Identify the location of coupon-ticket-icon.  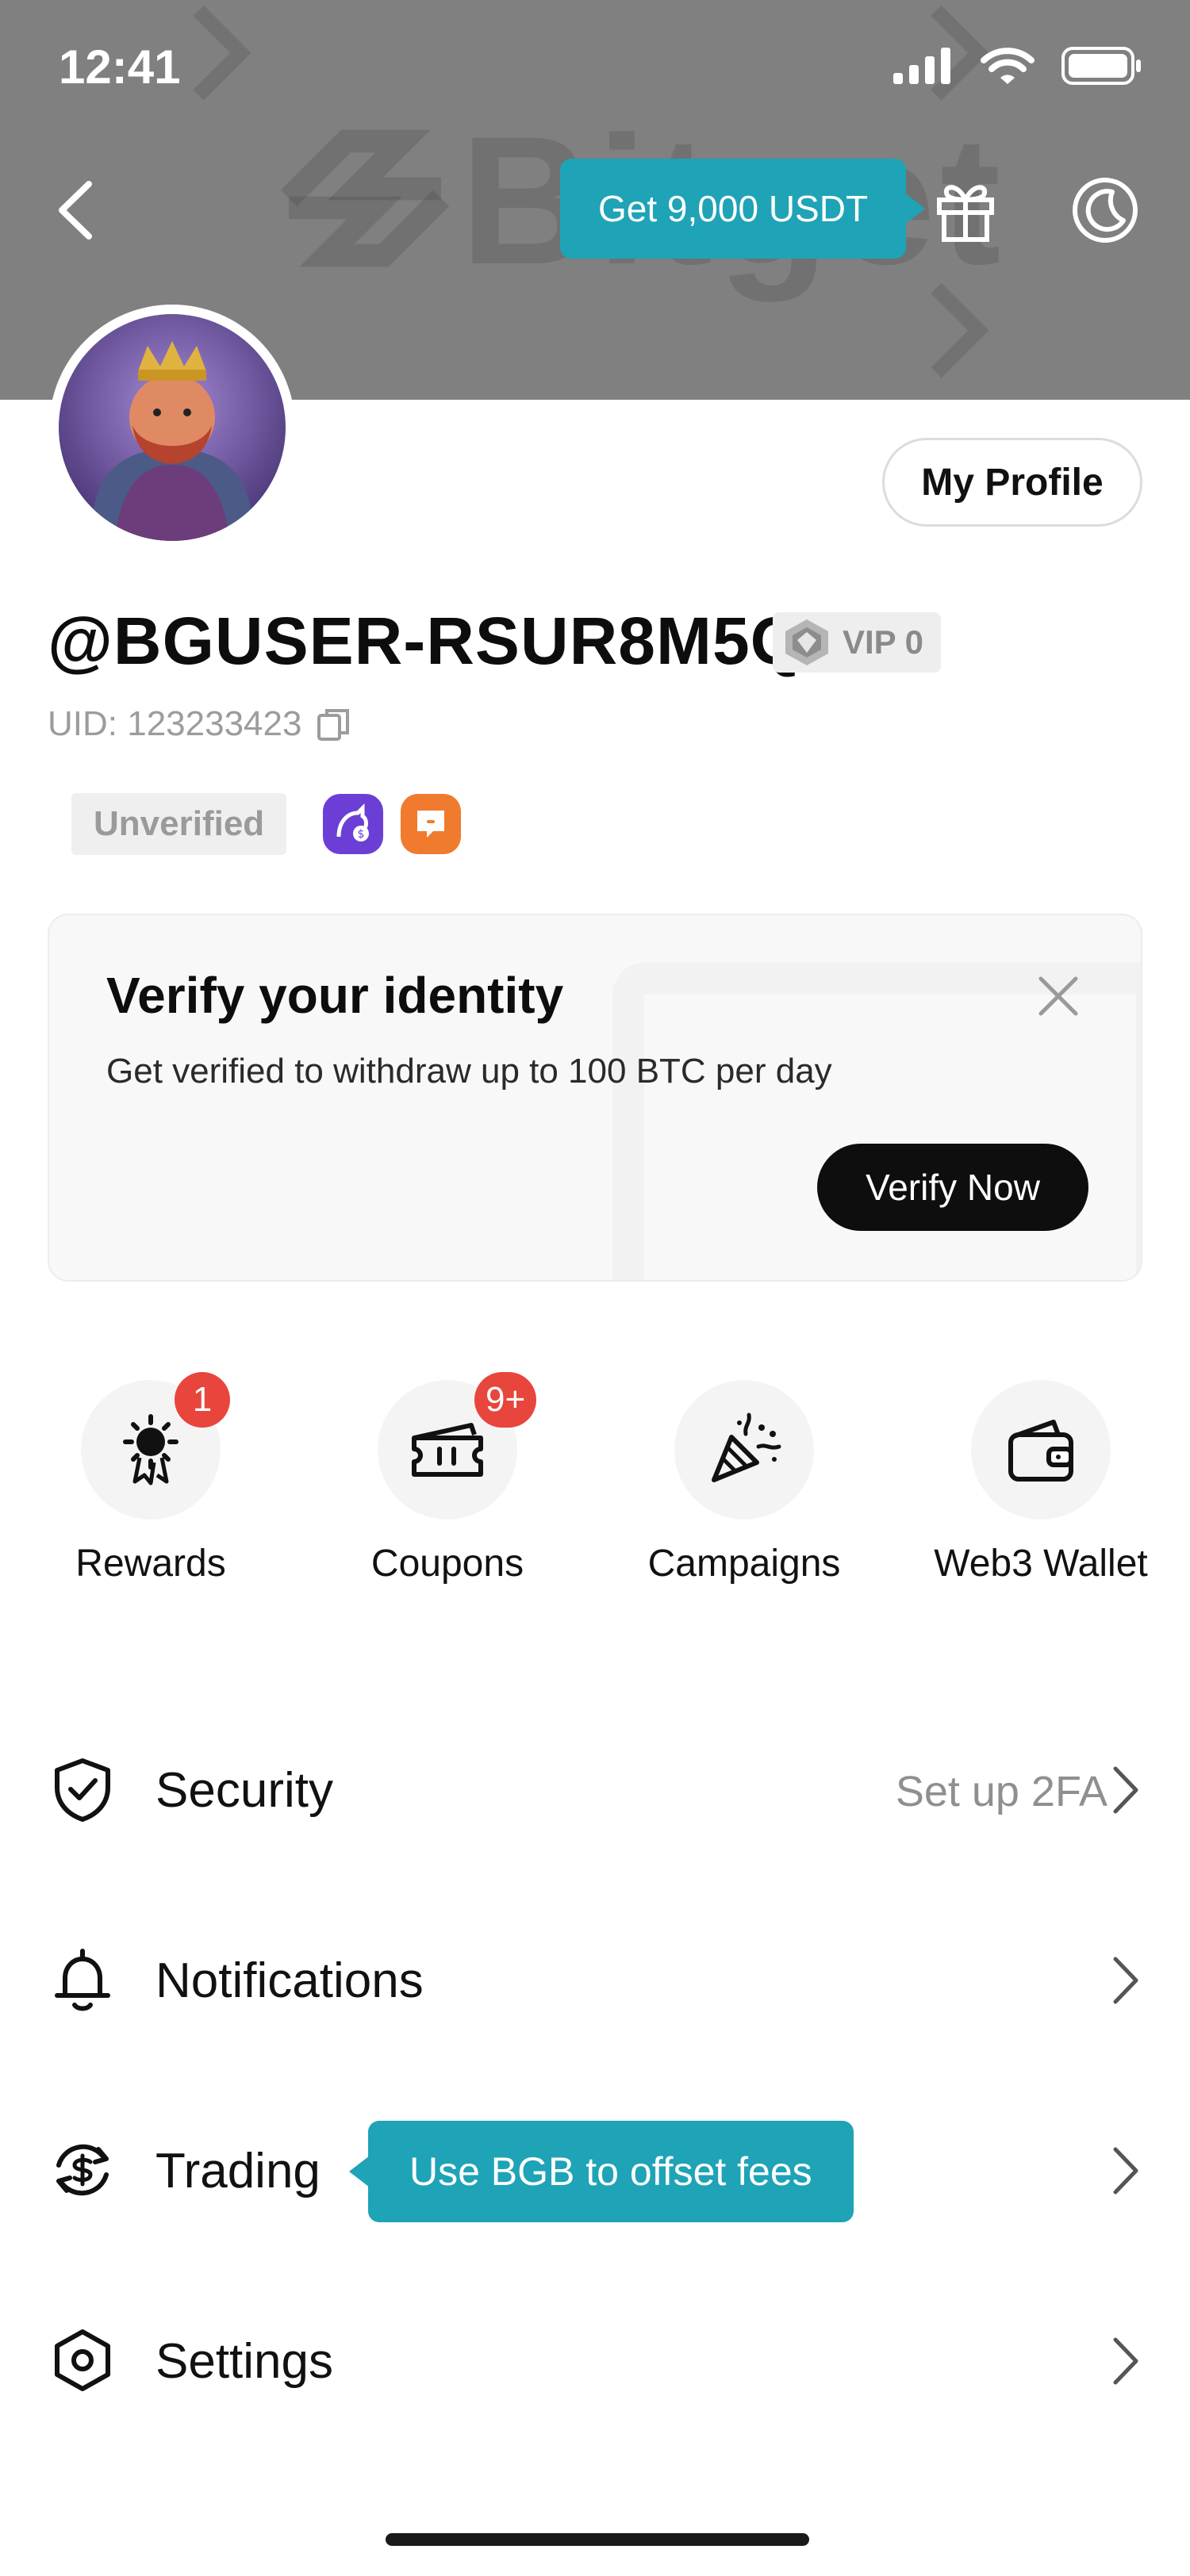
(447, 1450).